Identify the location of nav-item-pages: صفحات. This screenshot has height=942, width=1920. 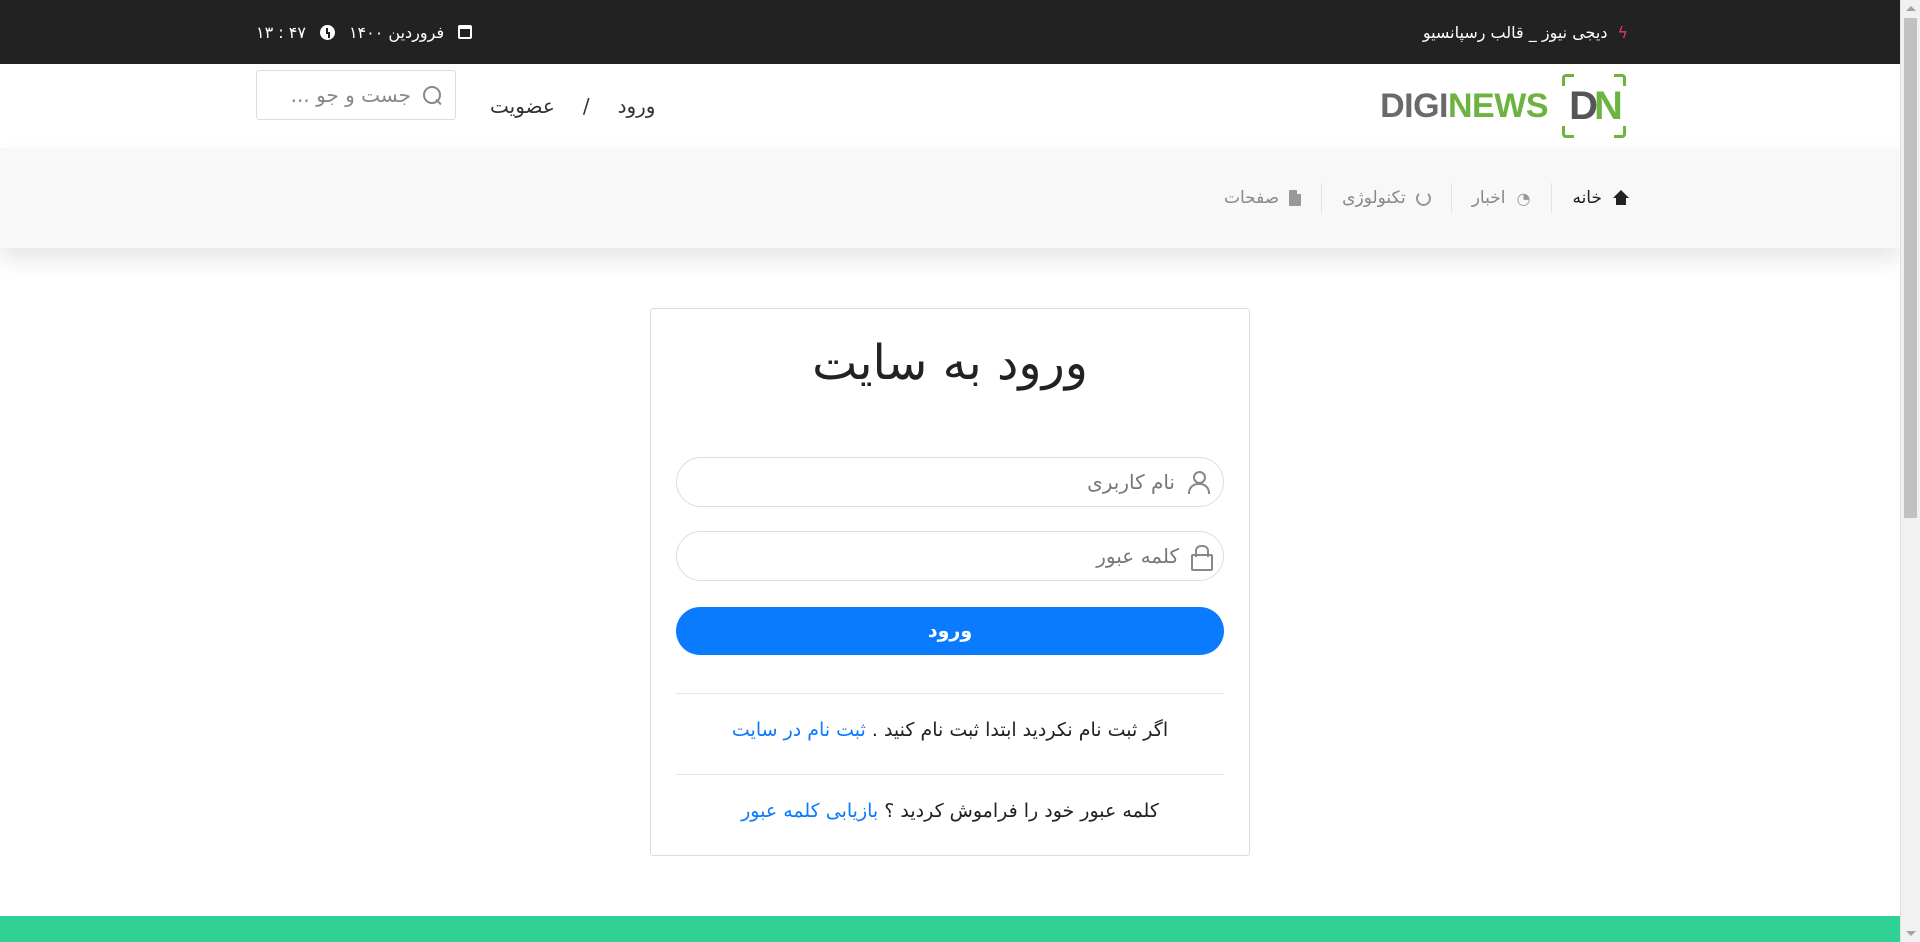
(1262, 198).